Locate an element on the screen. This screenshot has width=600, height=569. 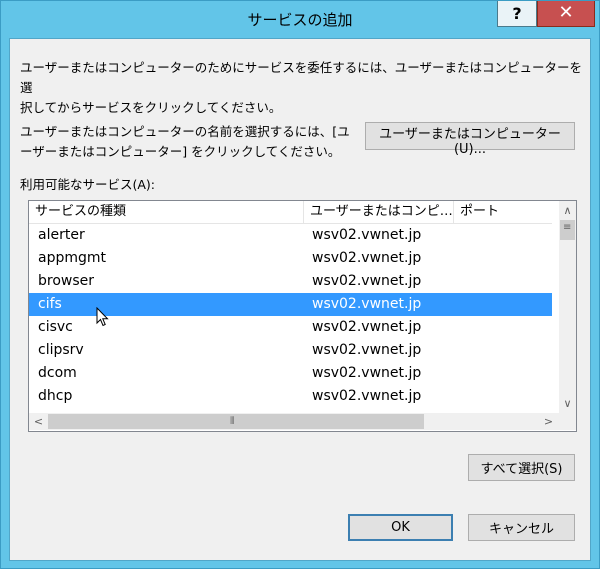
list-header: サービスの種類 ユーザーまたはコンピ… ポート is located at coordinates (290, 212).